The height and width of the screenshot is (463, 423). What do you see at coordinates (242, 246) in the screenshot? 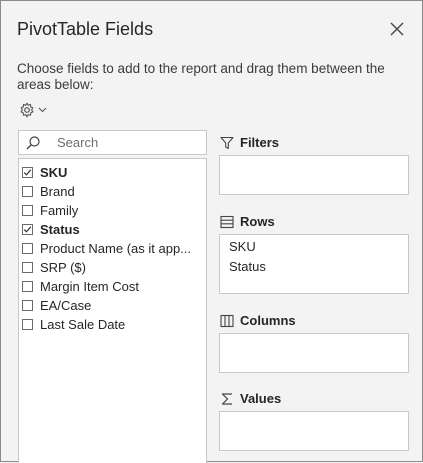
I see `rows-item-sku: SKU` at bounding box center [242, 246].